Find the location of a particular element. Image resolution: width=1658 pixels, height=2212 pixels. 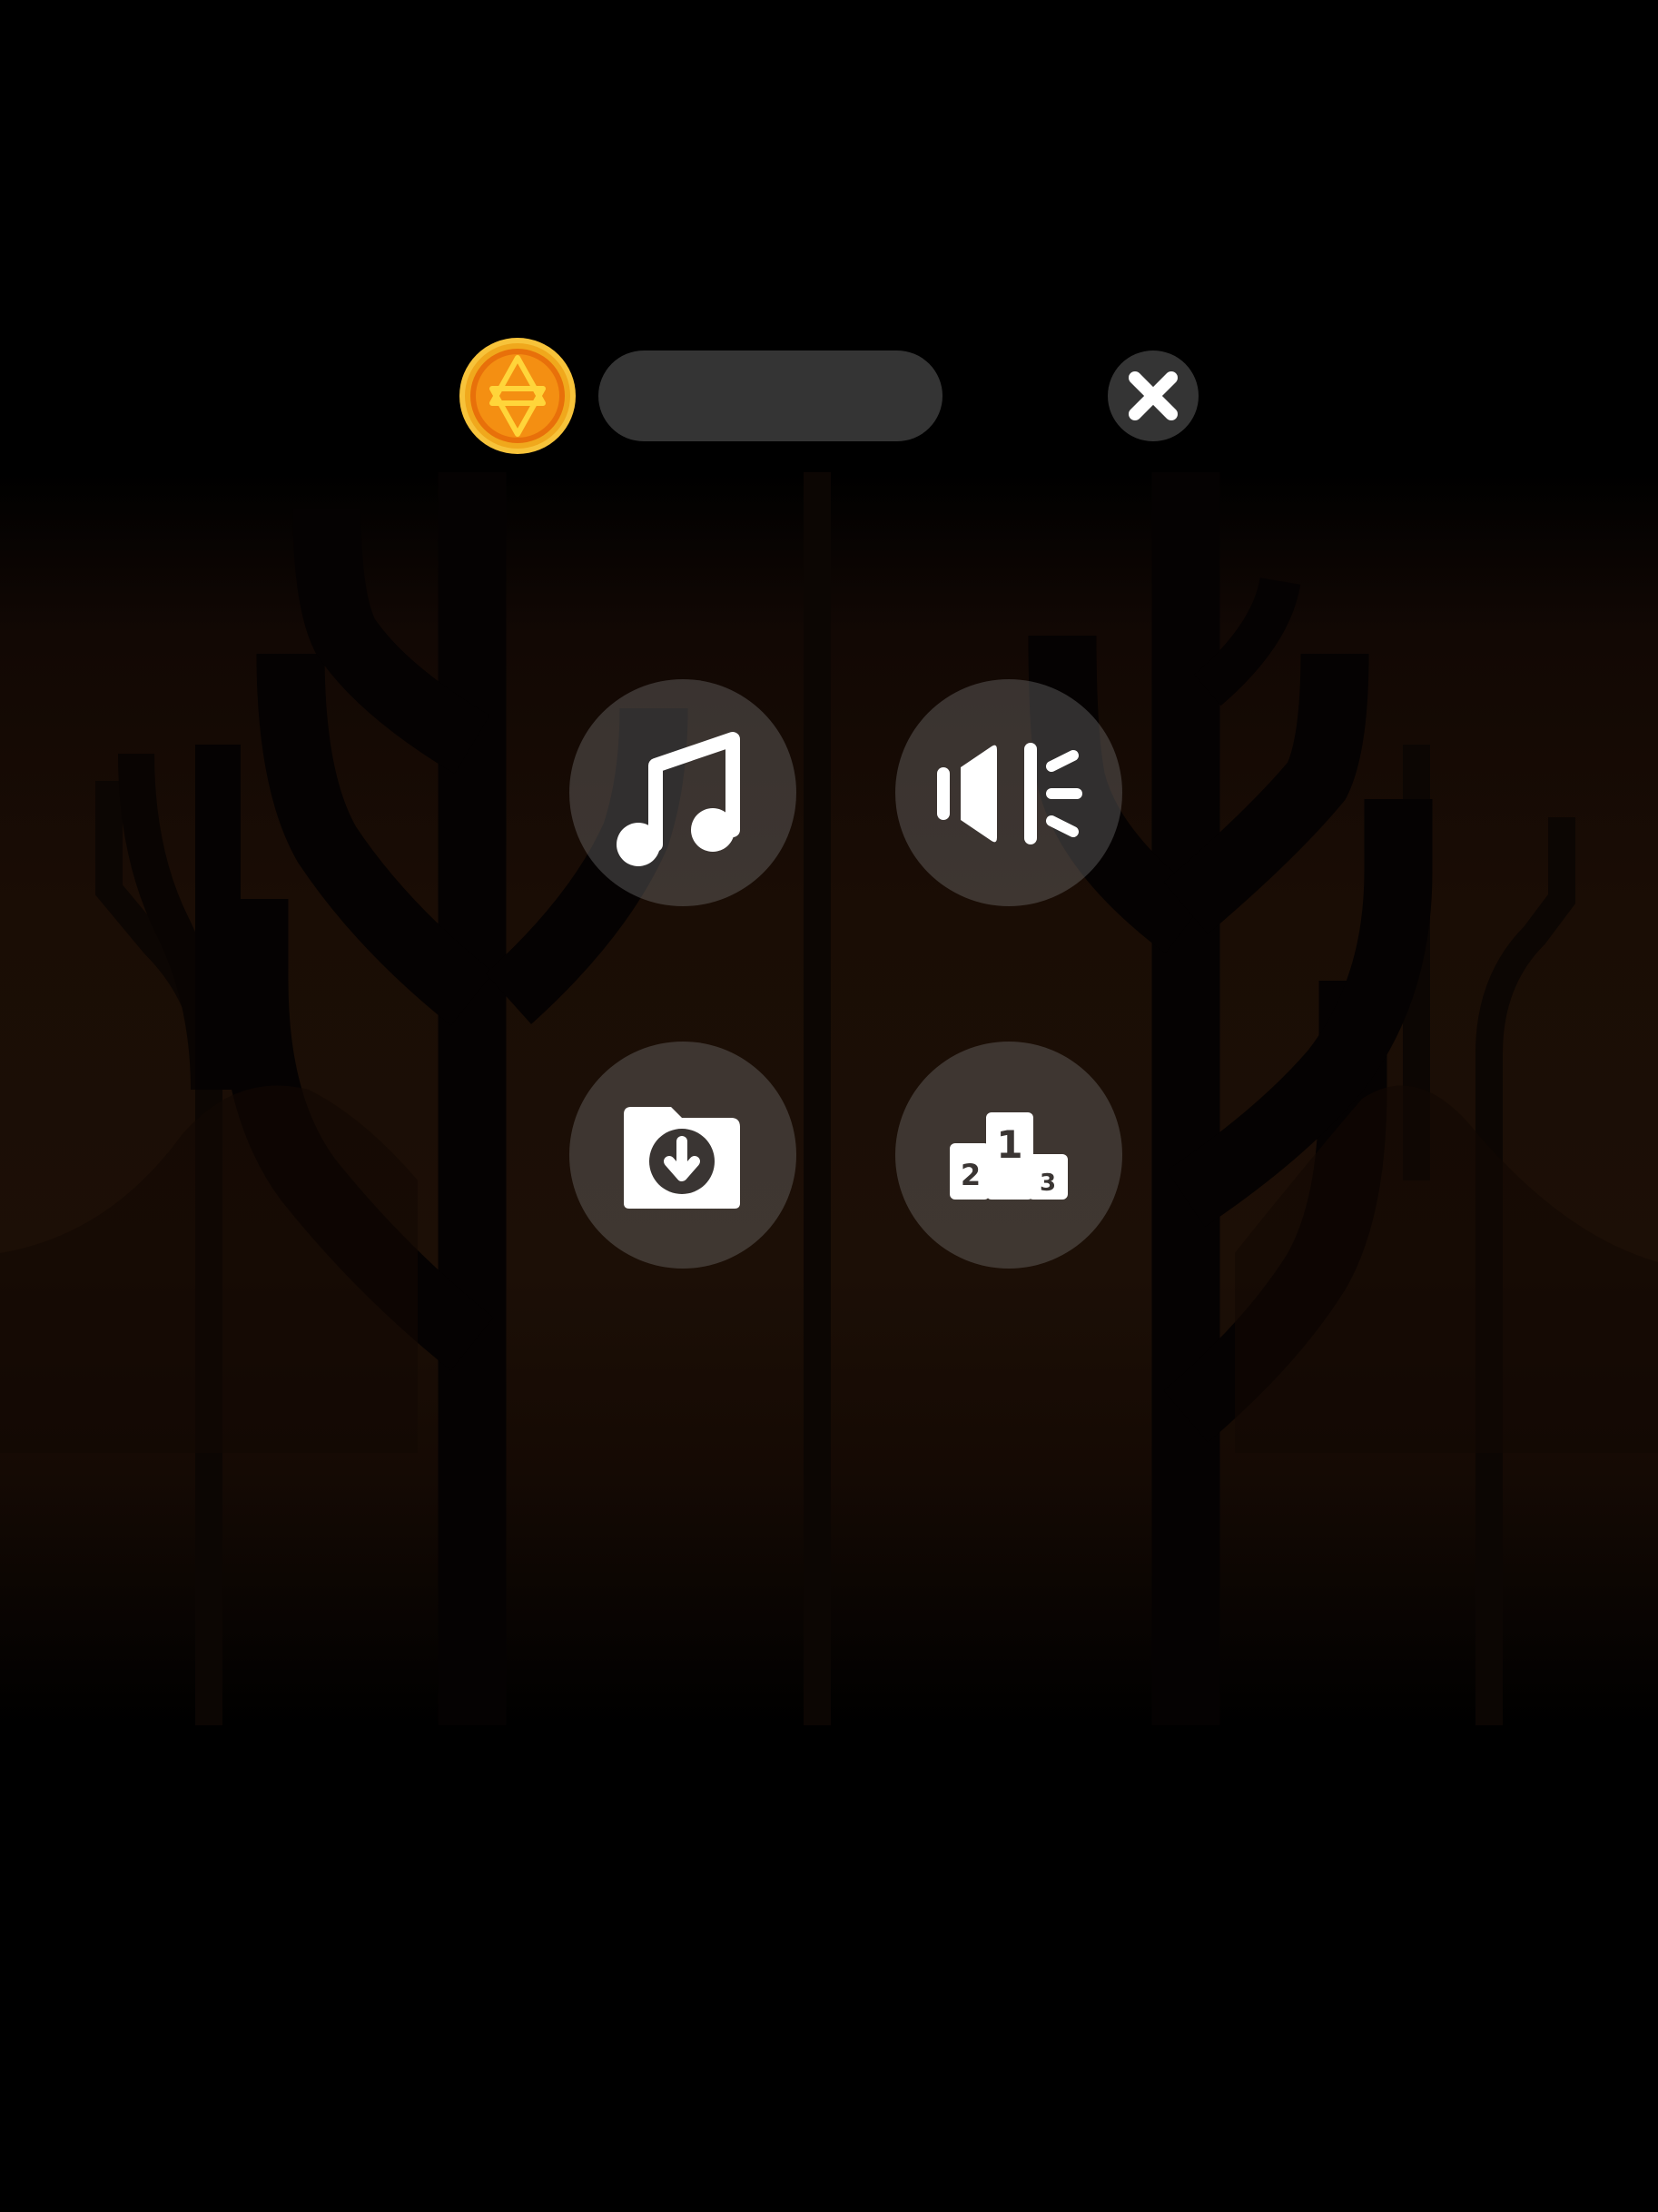

close-button is located at coordinates (1154, 396).